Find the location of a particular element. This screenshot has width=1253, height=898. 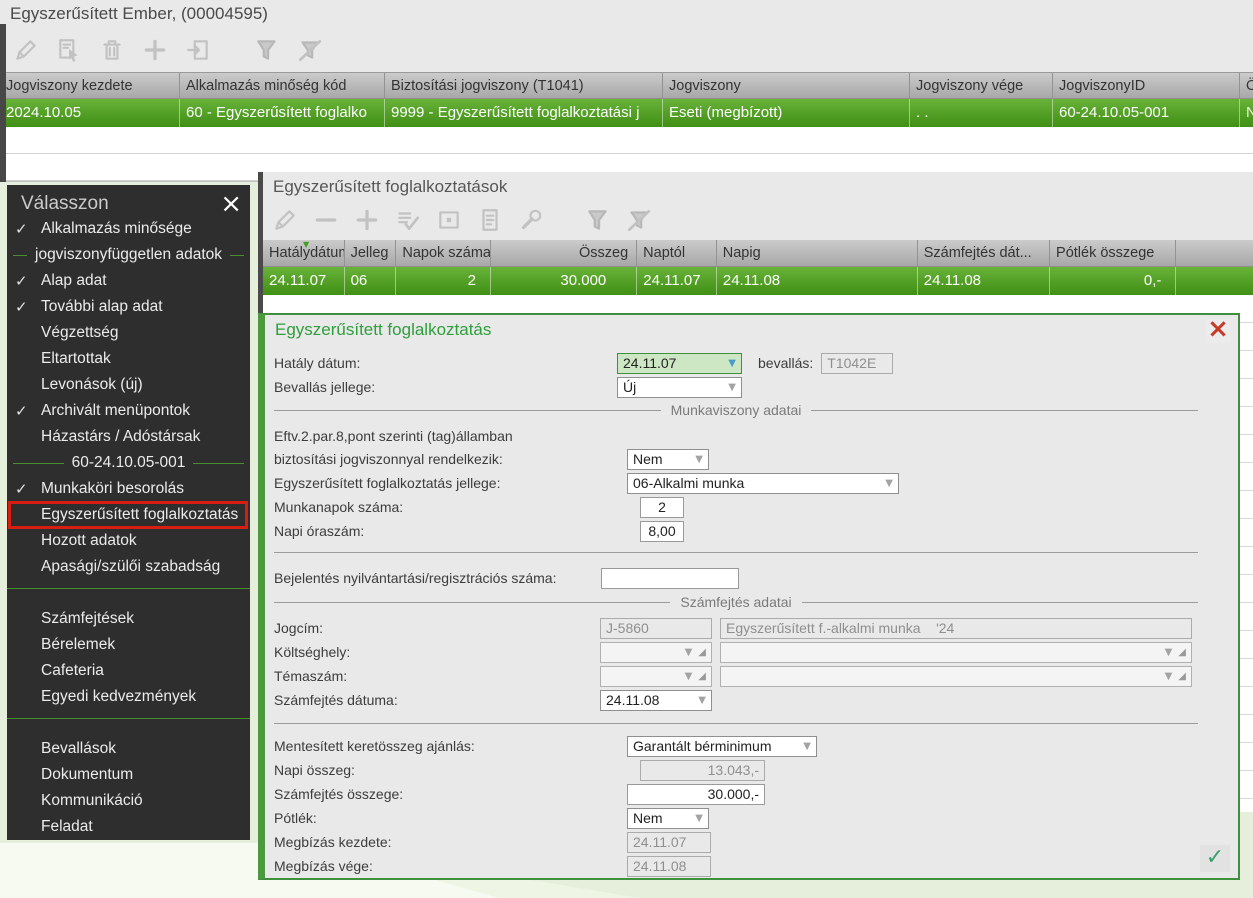

column-header-sorted: Hatálydátum ▼ is located at coordinates (304, 253).